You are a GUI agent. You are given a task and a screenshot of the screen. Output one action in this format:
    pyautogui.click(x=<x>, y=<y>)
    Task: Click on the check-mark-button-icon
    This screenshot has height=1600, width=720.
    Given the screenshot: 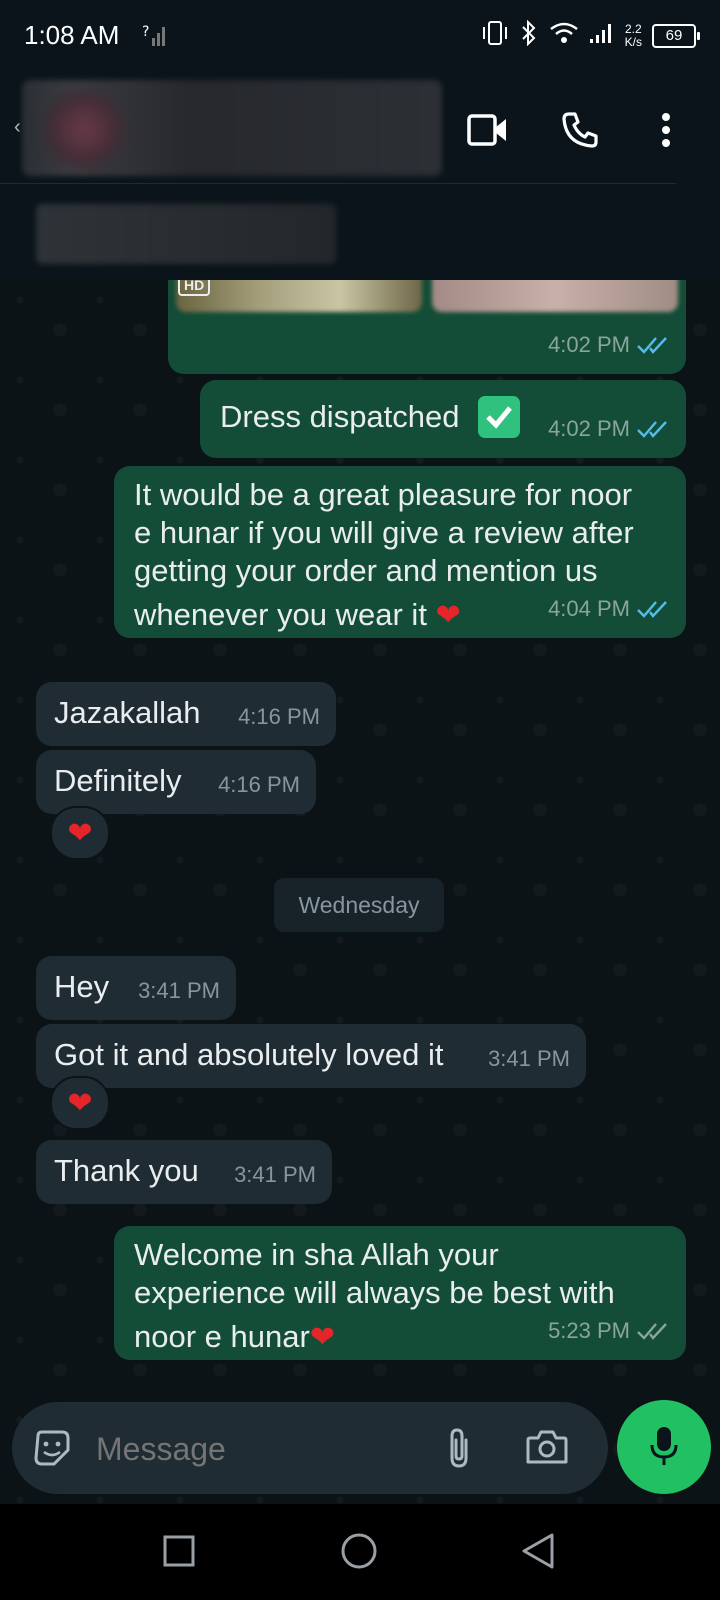 What is the action you would take?
    pyautogui.click(x=499, y=417)
    